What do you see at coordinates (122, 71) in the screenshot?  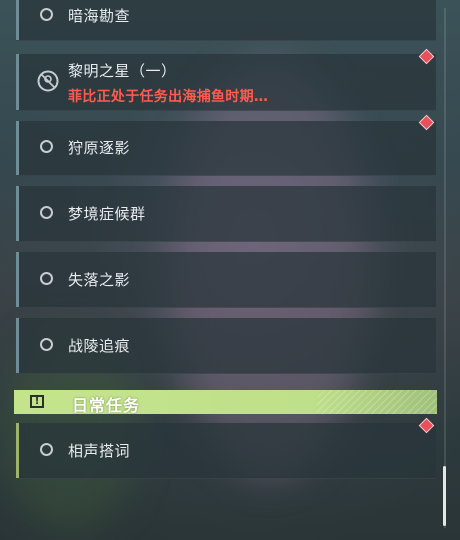 I see `quest-label: 黎明之星（一）` at bounding box center [122, 71].